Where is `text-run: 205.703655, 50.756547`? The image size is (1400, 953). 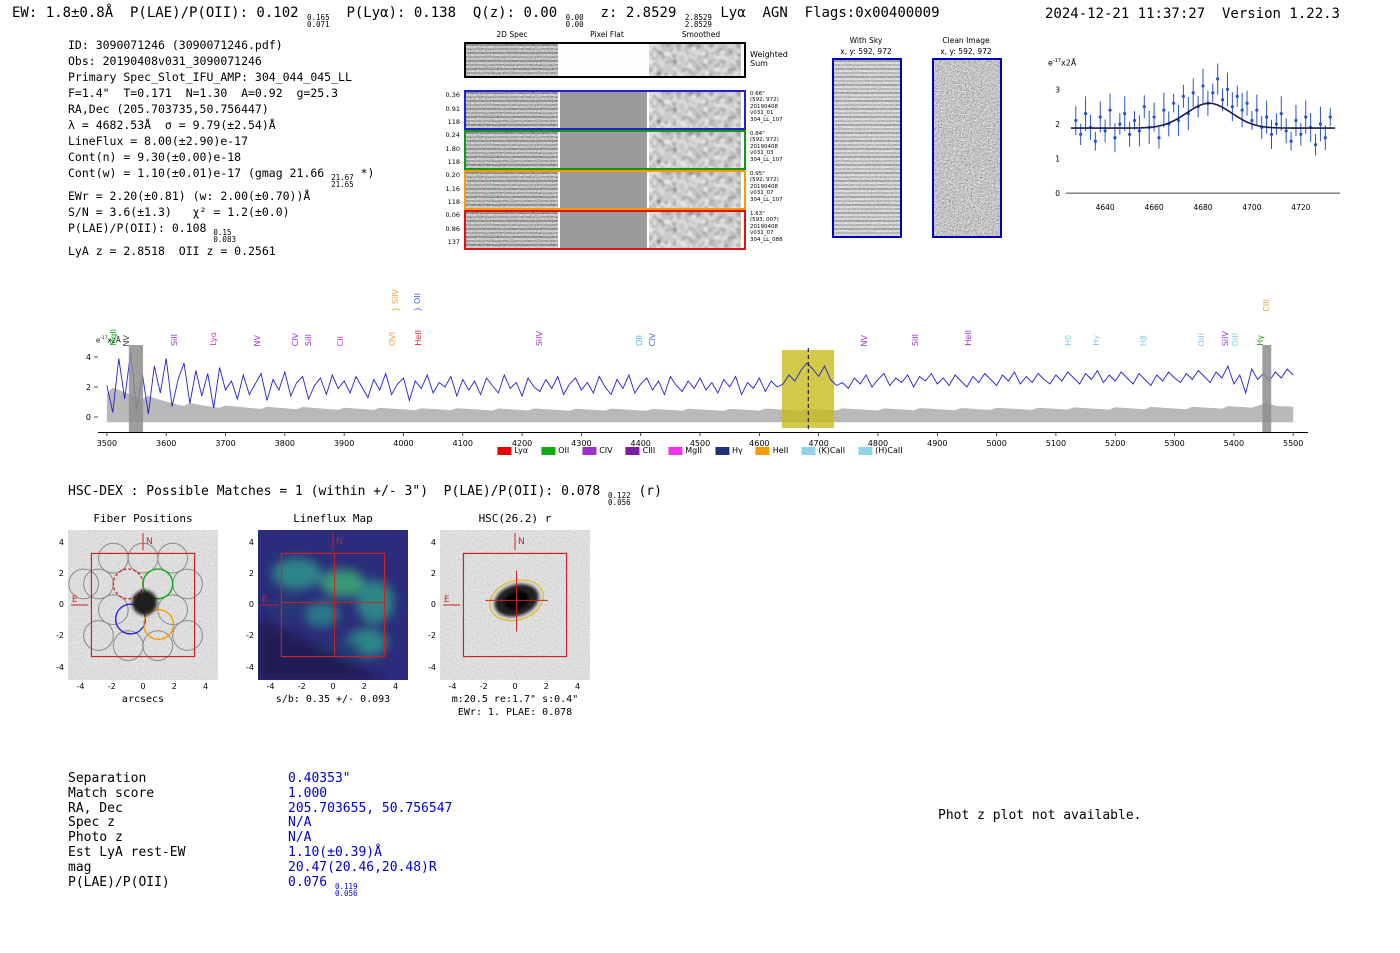 text-run: 205.703655, 50.756547 is located at coordinates (370, 808).